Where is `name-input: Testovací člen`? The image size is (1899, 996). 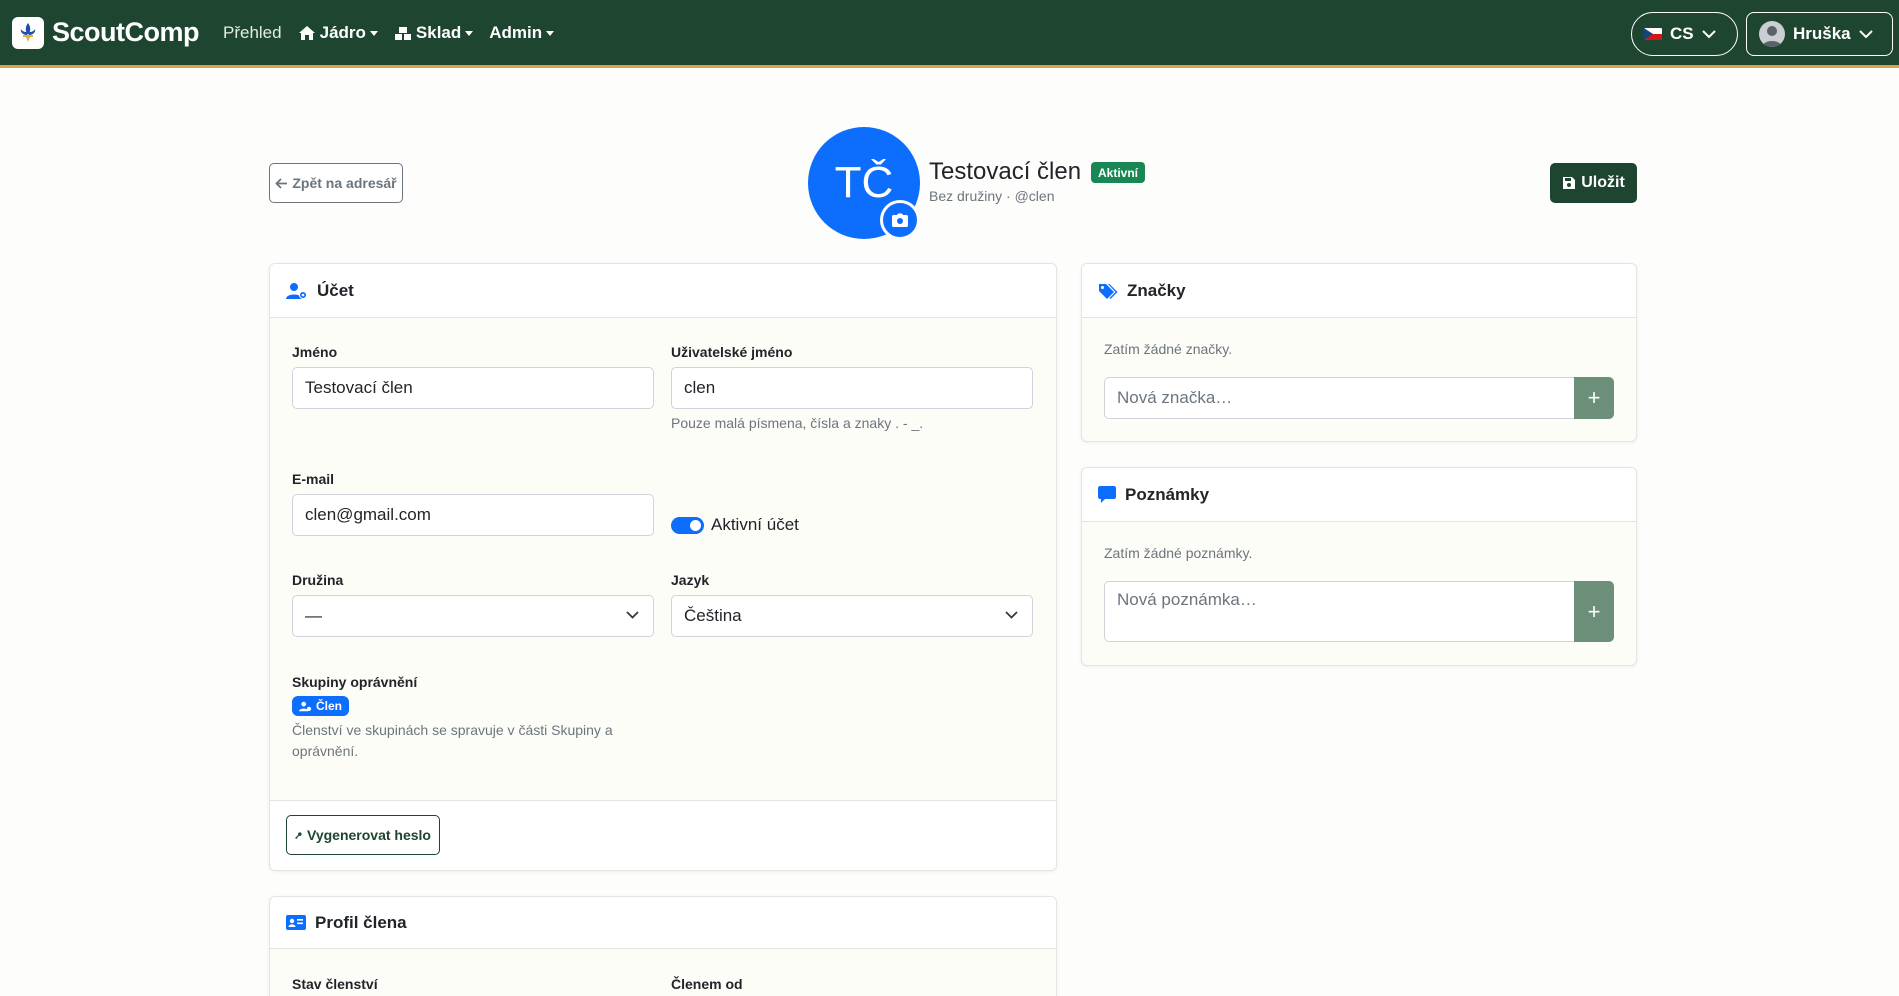
name-input: Testovací člen is located at coordinates (473, 388).